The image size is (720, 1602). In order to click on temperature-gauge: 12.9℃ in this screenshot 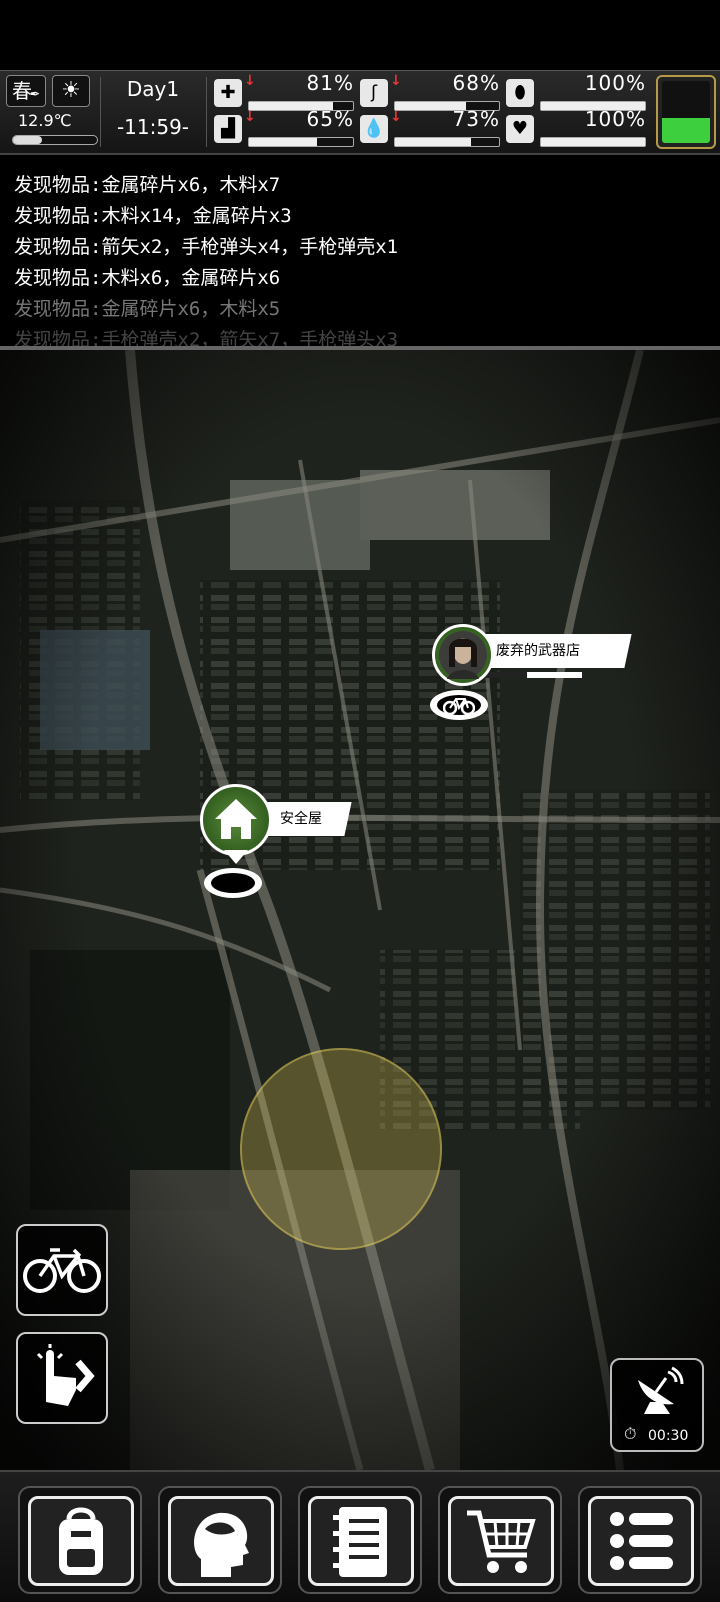, I will do `click(53, 129)`.